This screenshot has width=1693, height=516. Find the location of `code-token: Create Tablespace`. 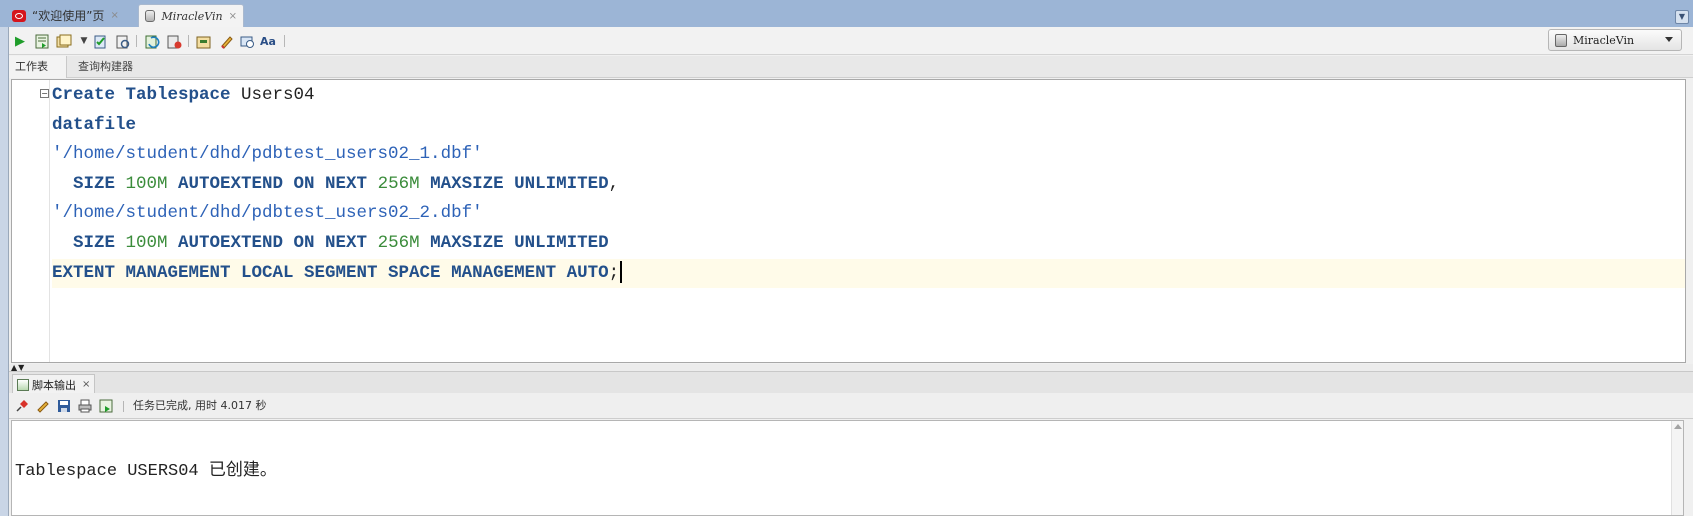

code-token: Create Tablespace is located at coordinates (141, 95).